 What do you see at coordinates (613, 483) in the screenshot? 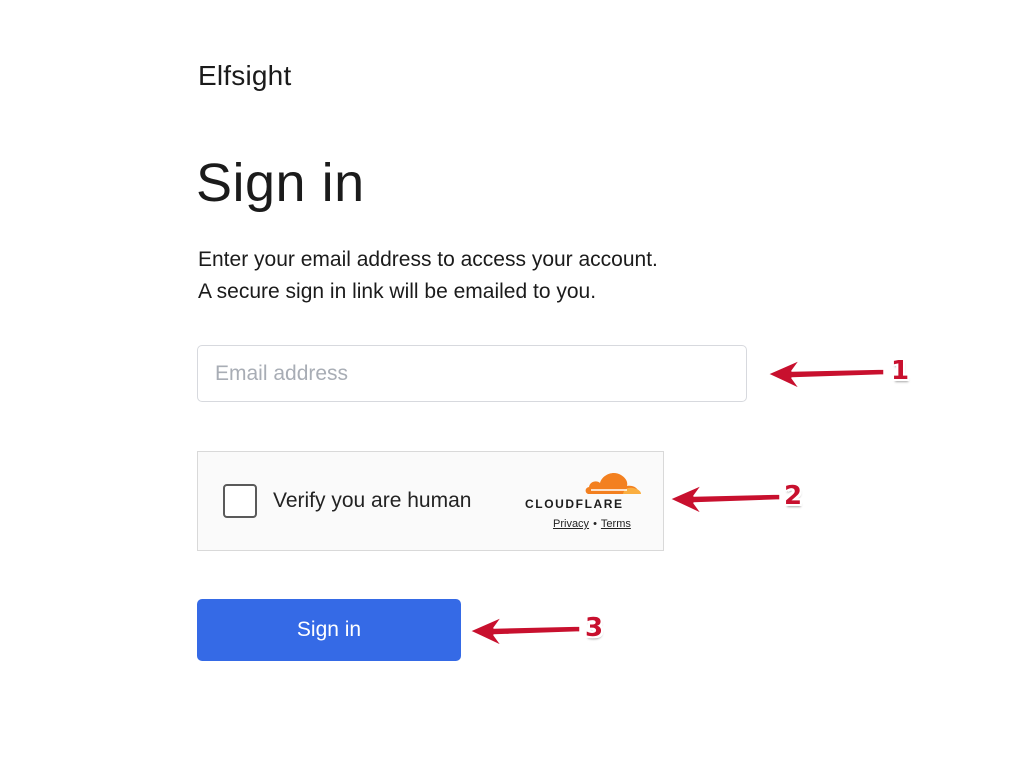
I see `cloudflare-cloud-icon` at bounding box center [613, 483].